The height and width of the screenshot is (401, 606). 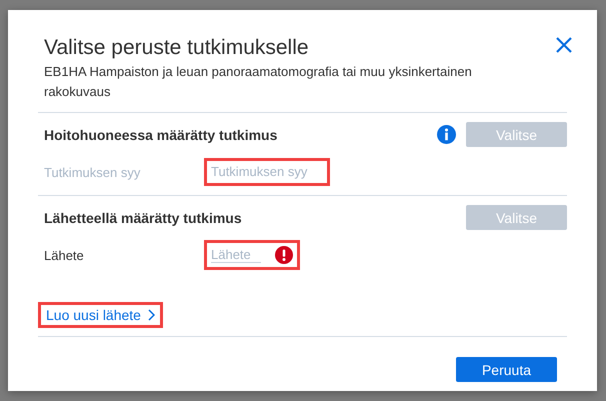 What do you see at coordinates (150, 315) in the screenshot?
I see `chevron-right-icon` at bounding box center [150, 315].